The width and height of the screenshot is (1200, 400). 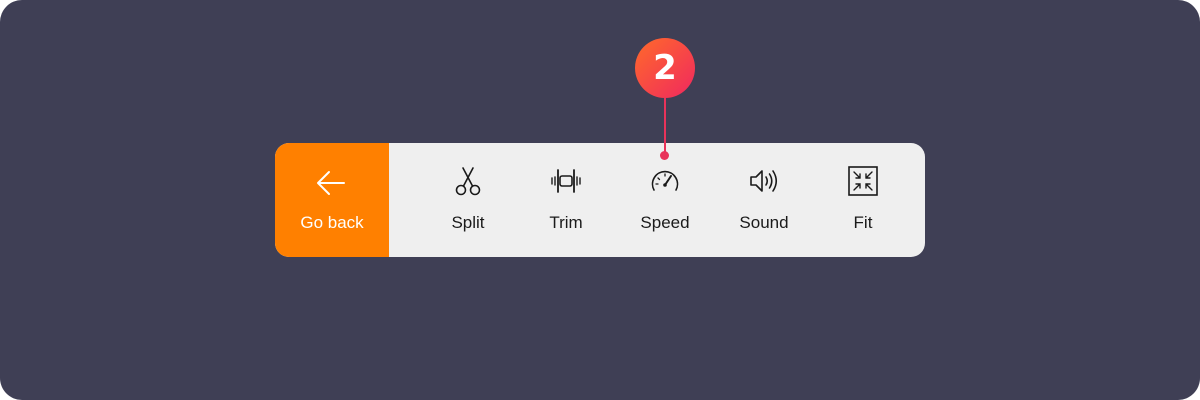 What do you see at coordinates (566, 200) in the screenshot?
I see `trim-button: Trim` at bounding box center [566, 200].